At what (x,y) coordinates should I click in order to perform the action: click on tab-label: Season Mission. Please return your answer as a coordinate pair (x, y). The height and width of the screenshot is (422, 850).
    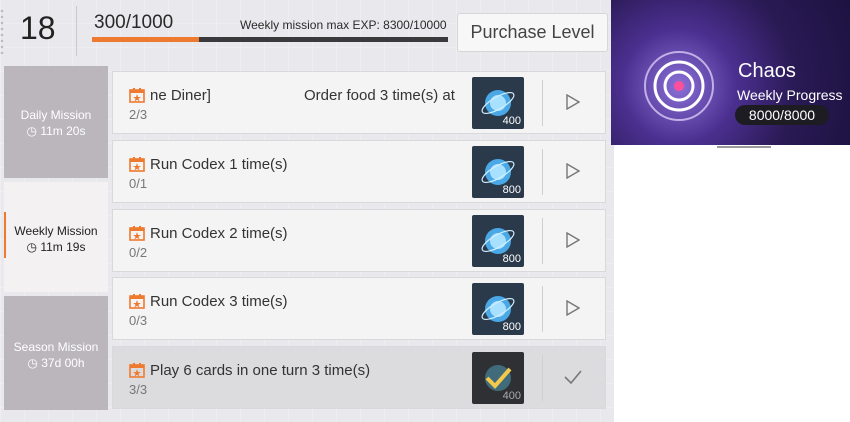
    Looking at the image, I should click on (56, 347).